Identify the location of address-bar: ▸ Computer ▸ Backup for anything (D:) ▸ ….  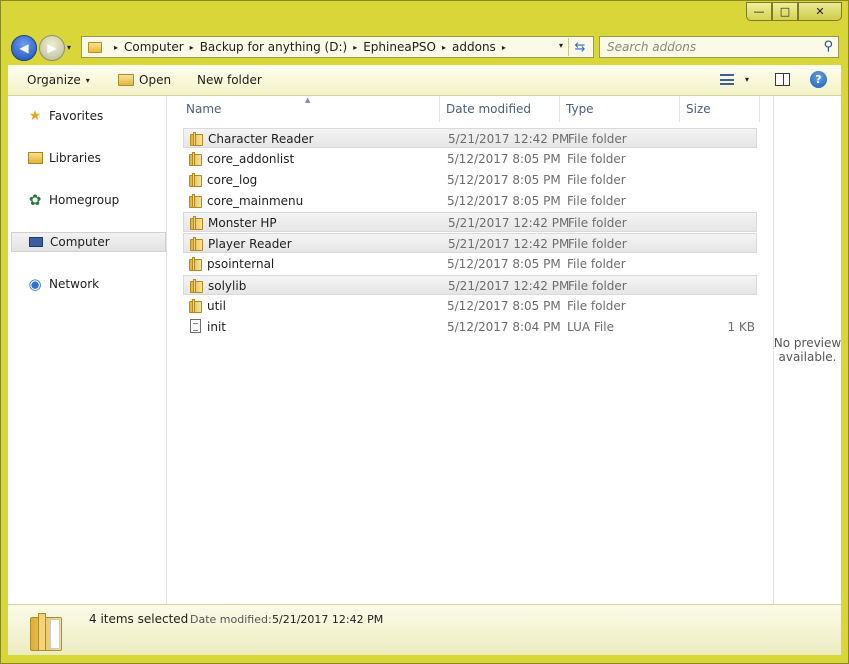
(337, 47).